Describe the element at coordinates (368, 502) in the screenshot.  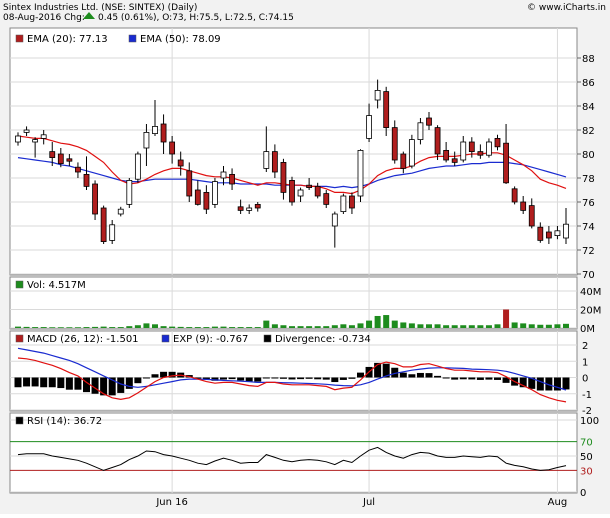
I see `x-tick-label: Jul` at that location.